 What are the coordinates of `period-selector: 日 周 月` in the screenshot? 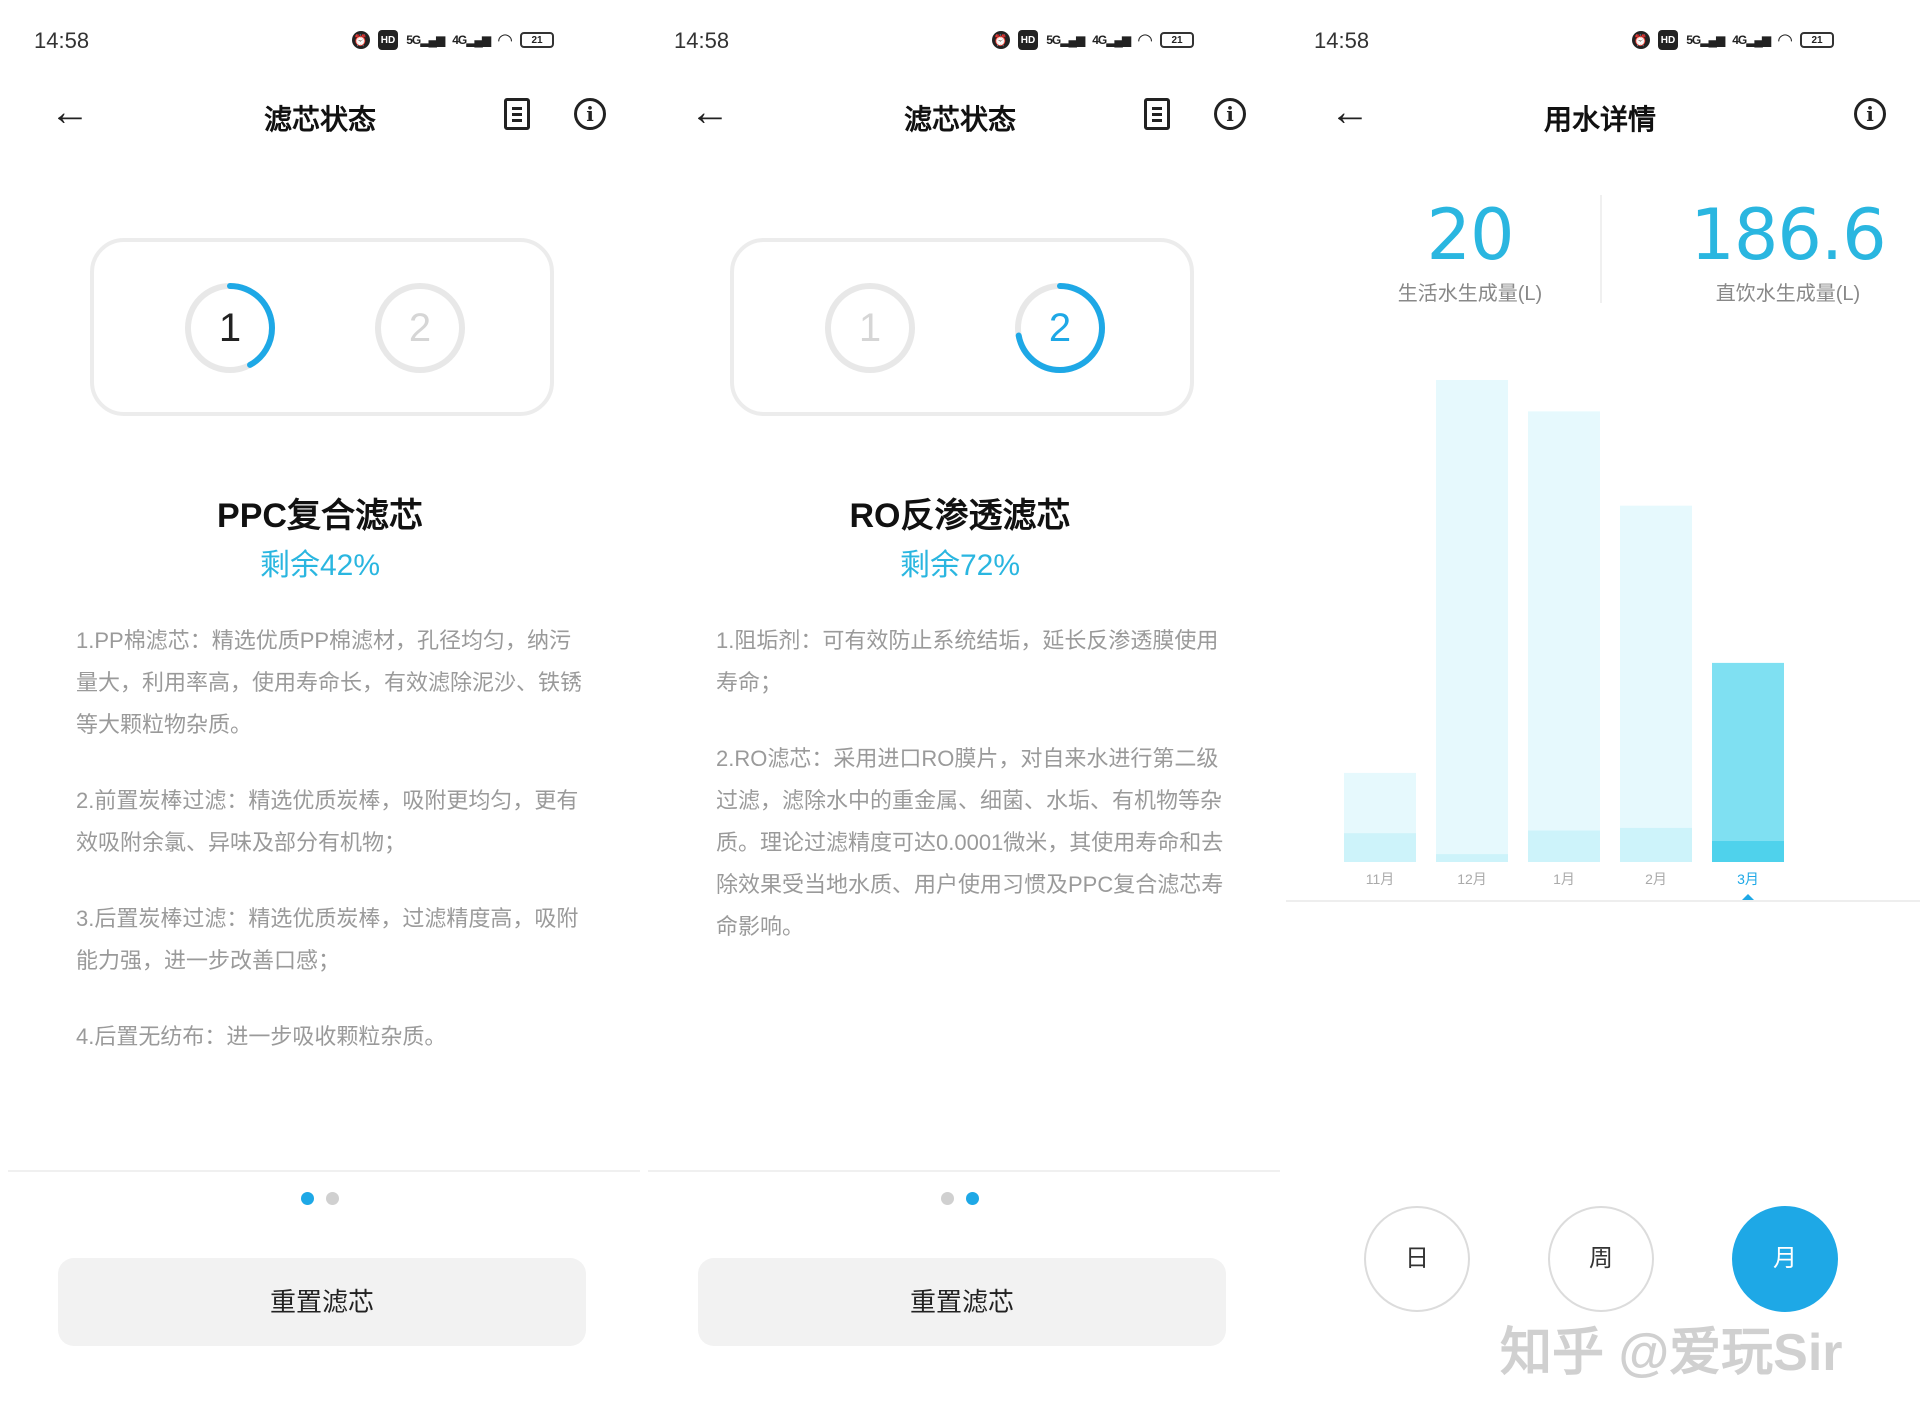 It's located at (1600, 1261).